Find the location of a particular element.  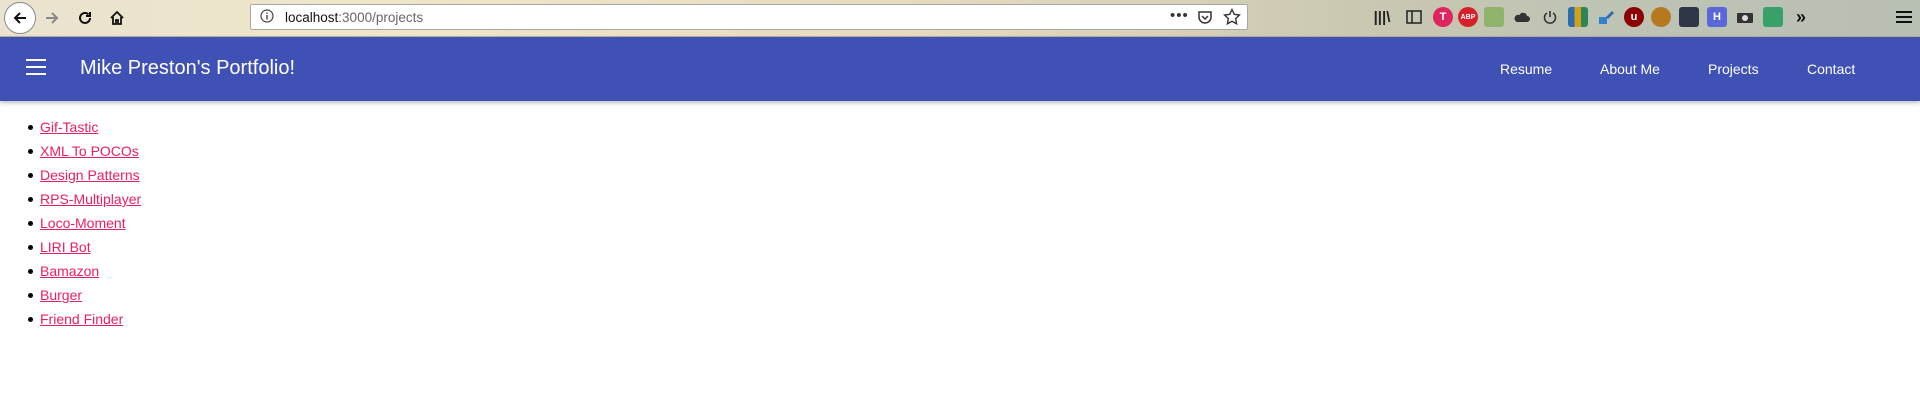

list-item: Friend Finder is located at coordinates (84, 319).